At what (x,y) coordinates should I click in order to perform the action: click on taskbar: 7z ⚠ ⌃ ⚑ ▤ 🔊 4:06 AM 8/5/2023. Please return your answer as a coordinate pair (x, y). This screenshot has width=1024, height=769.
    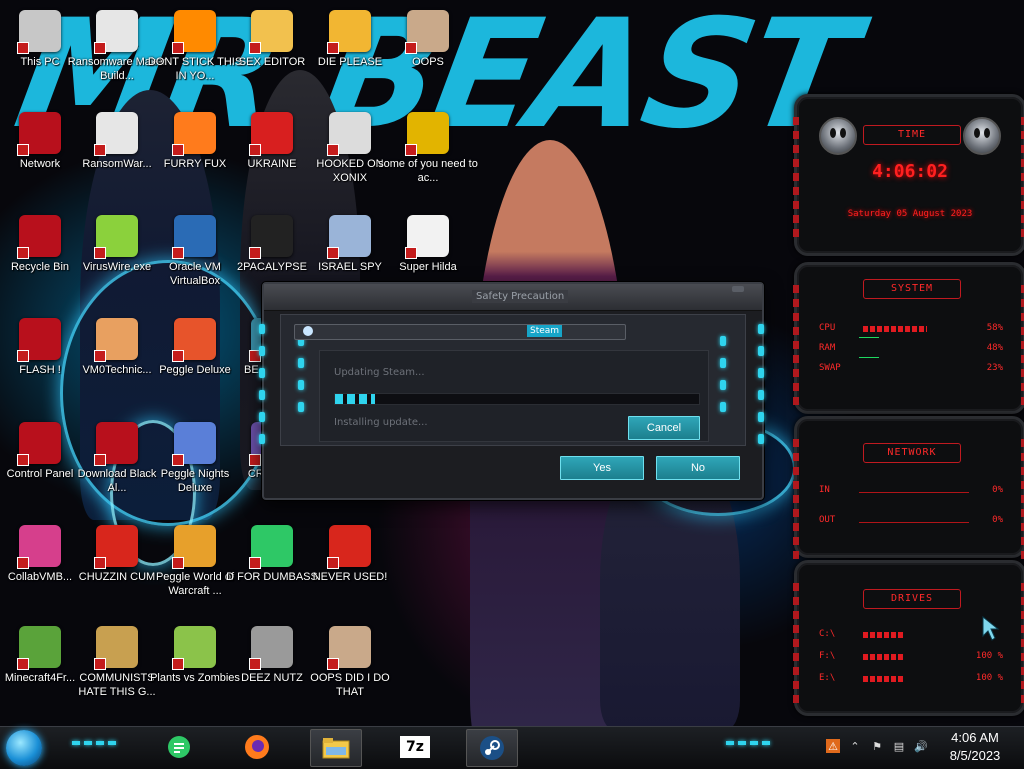
    Looking at the image, I should click on (512, 747).